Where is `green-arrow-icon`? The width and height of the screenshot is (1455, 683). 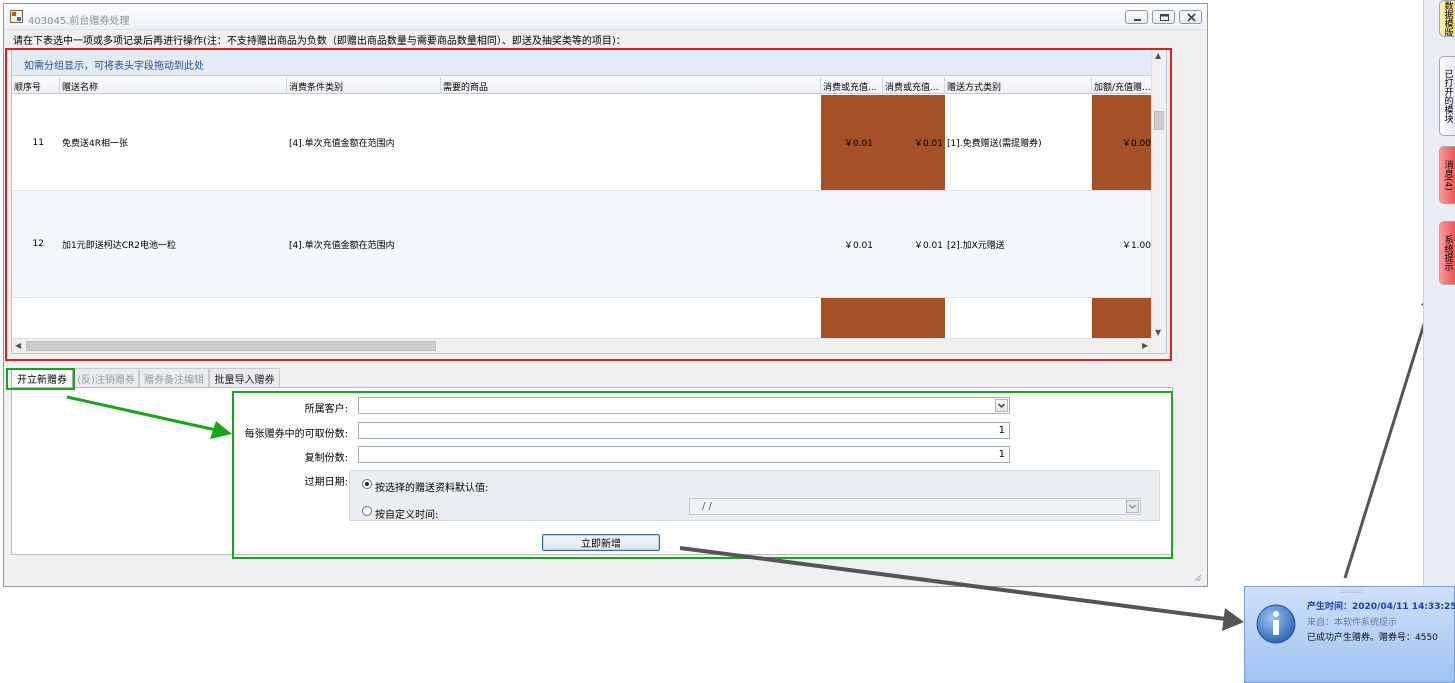
green-arrow-icon is located at coordinates (149, 417).